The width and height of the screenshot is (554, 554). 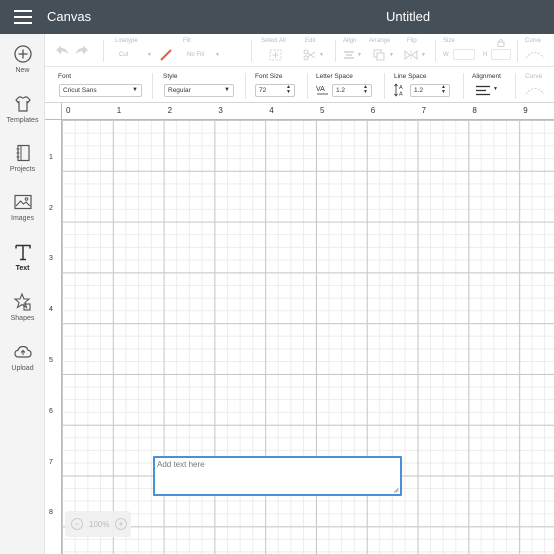 I want to click on curve-icon, so click(x=535, y=90).